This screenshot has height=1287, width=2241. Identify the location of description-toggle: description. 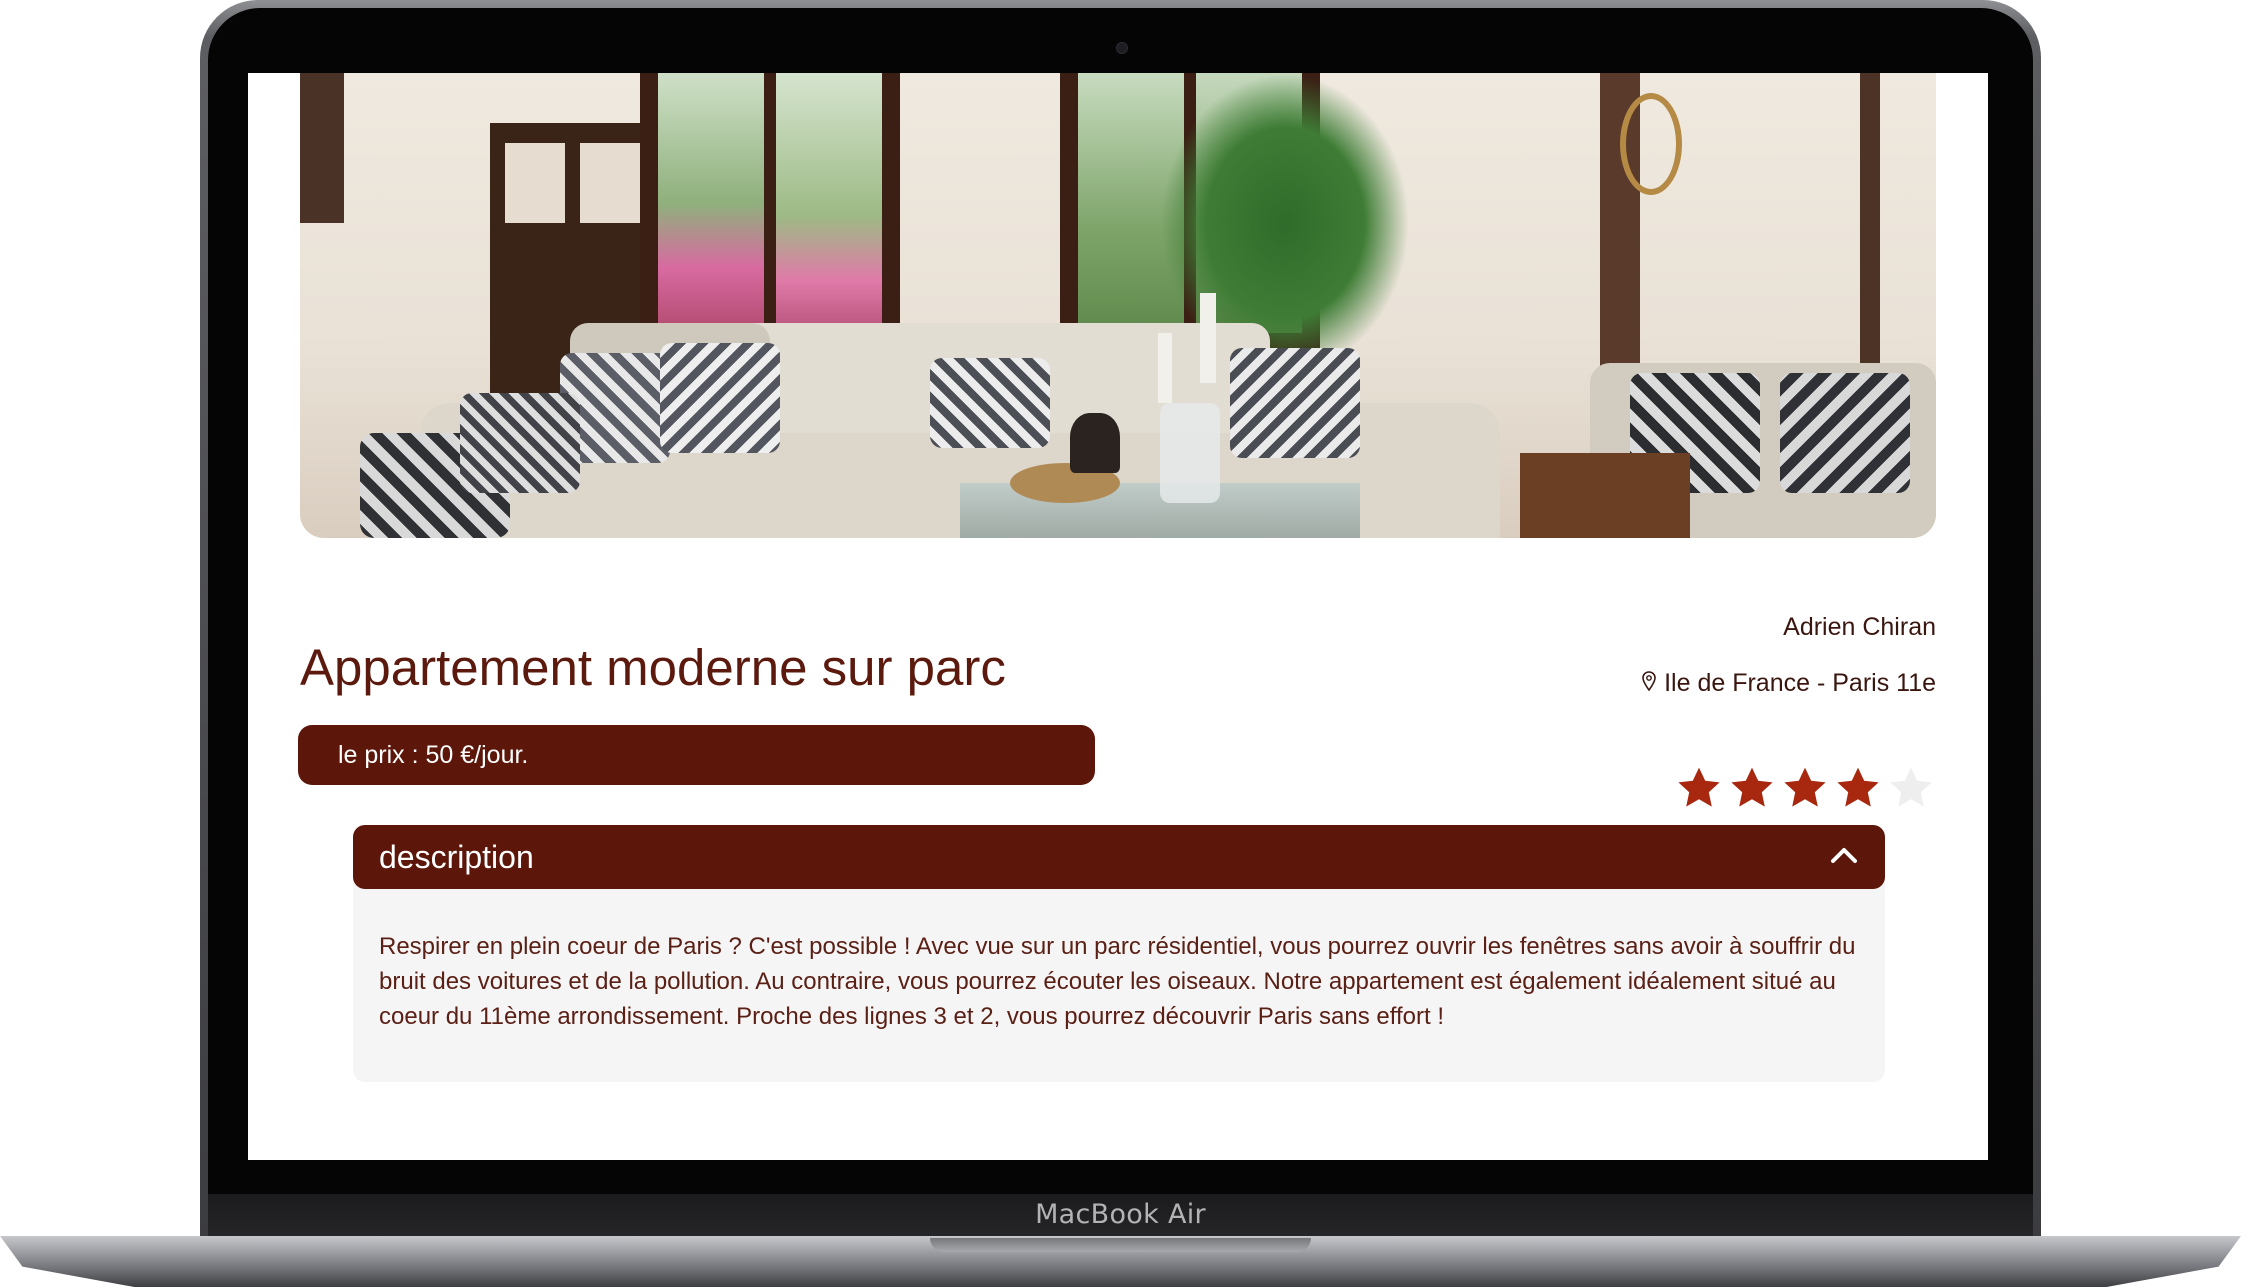
(1119, 857).